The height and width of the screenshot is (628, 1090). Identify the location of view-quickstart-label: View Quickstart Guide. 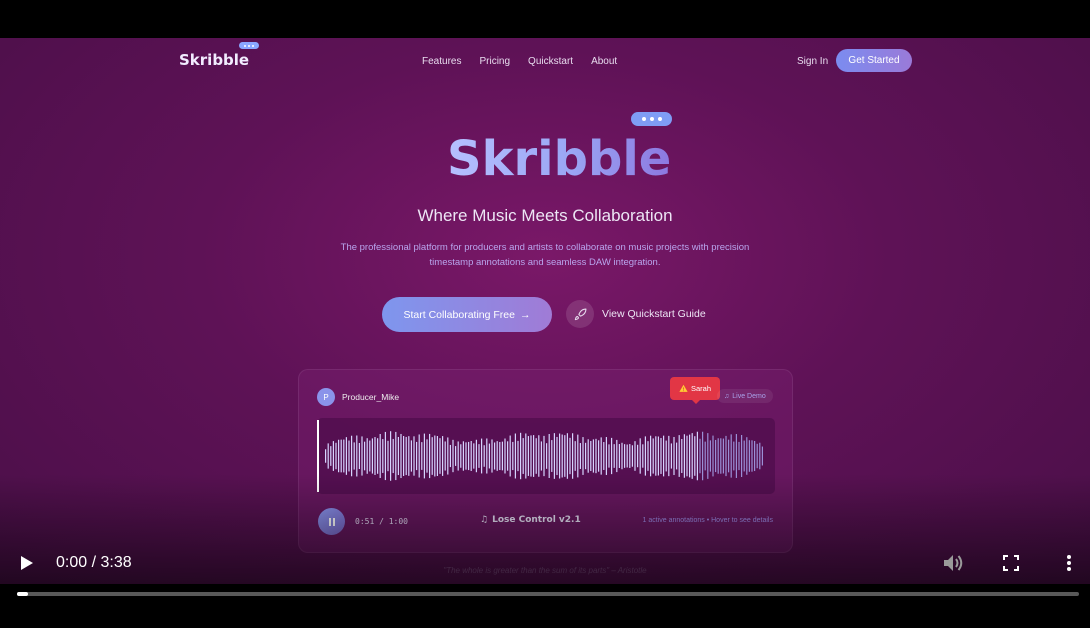
(654, 314).